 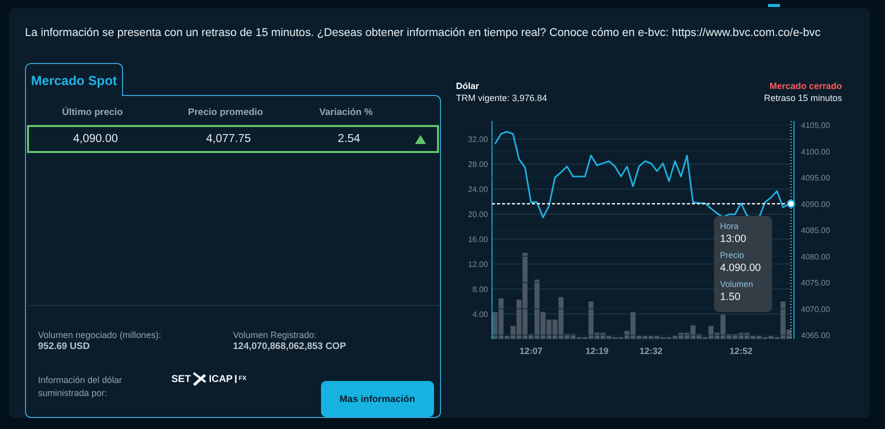 I want to click on logo-text: SET, so click(x=181, y=379).